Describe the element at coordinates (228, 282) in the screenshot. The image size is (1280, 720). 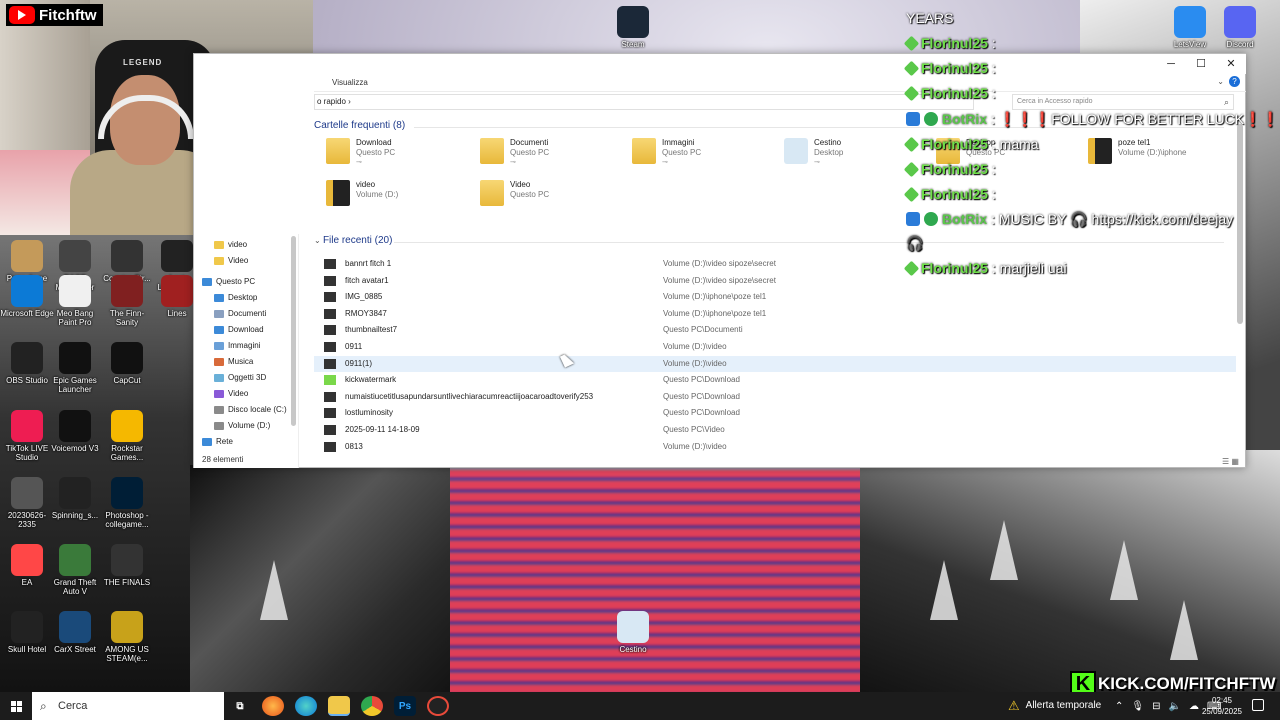
I see `nav-item: Questo PC` at that location.